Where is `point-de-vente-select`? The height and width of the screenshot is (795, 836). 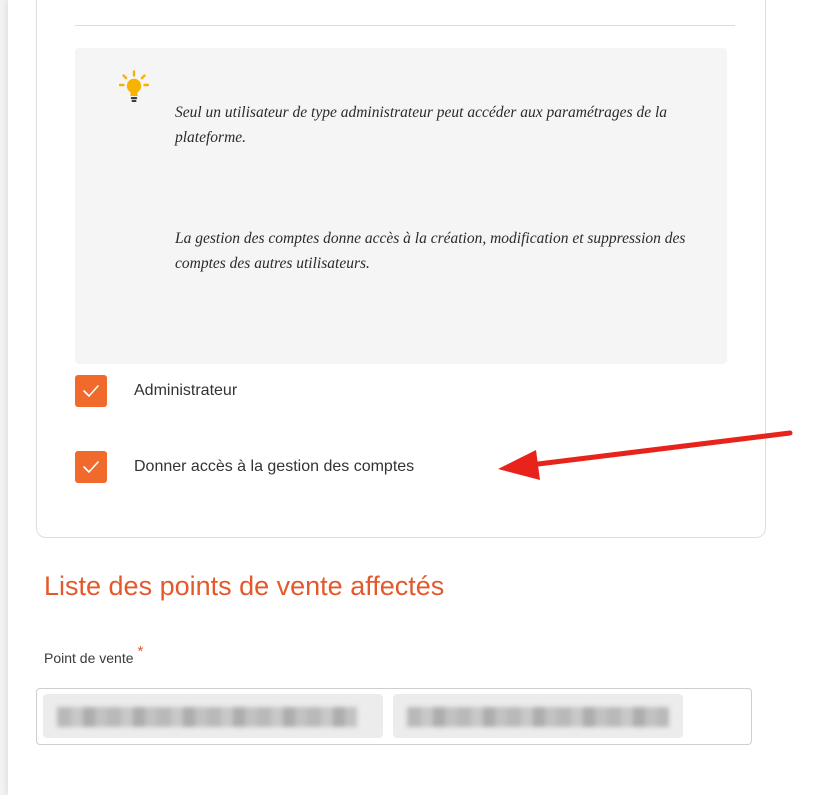
point-de-vente-select is located at coordinates (394, 716).